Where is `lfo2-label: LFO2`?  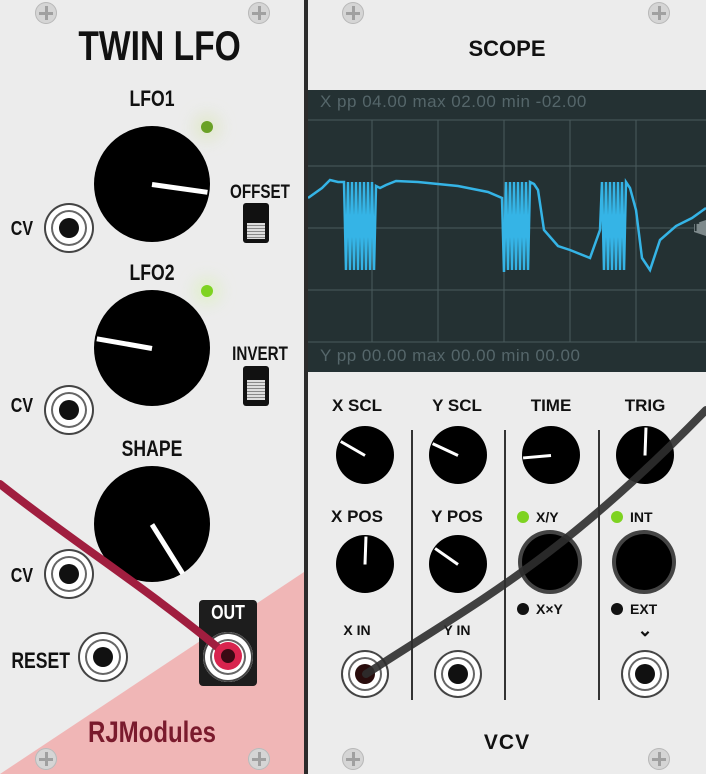 lfo2-label: LFO2 is located at coordinates (152, 272).